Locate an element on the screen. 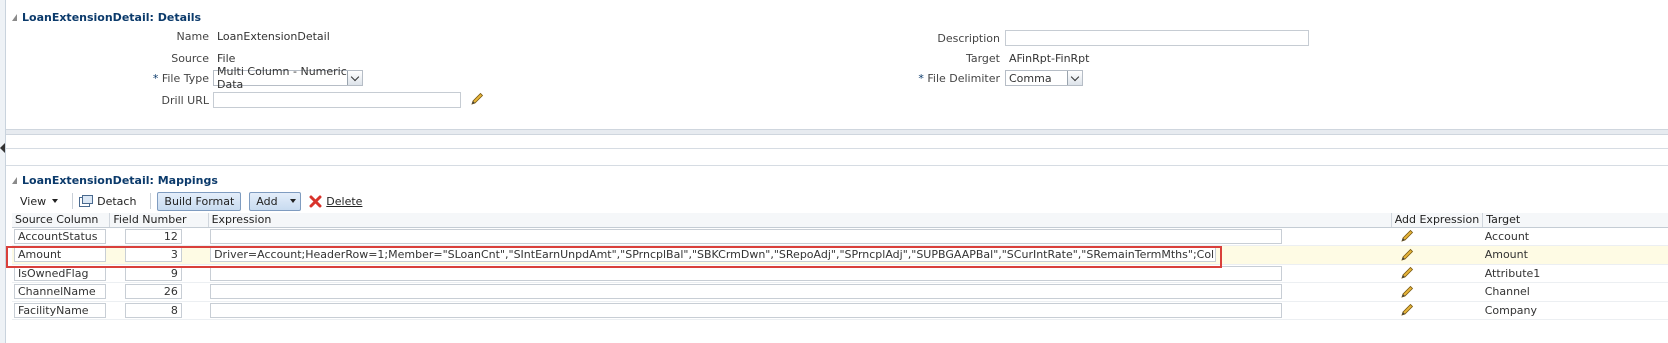 Image resolution: width=1668 pixels, height=343 pixels. field-number-cell: 9 is located at coordinates (153, 273).